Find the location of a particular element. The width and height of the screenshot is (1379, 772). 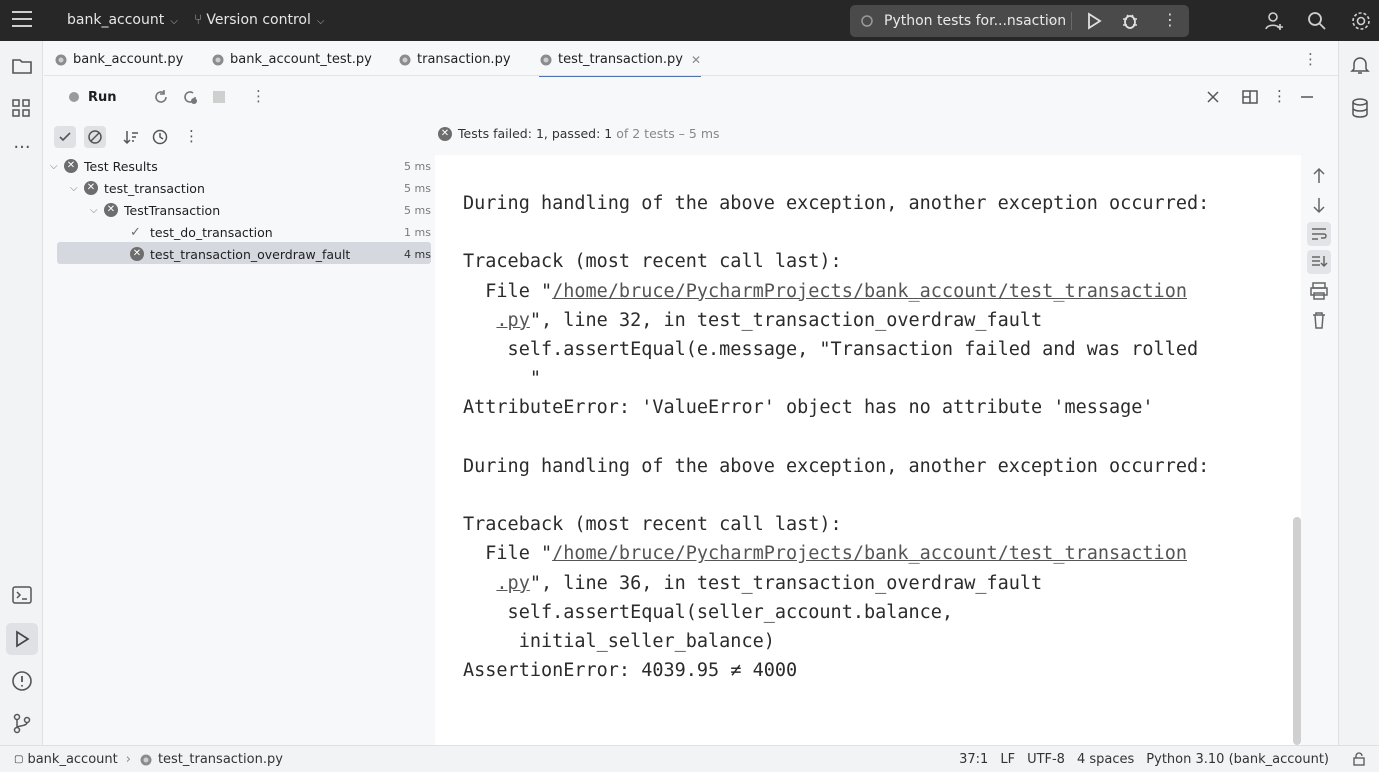

run-icon is located at coordinates (1094, 21).